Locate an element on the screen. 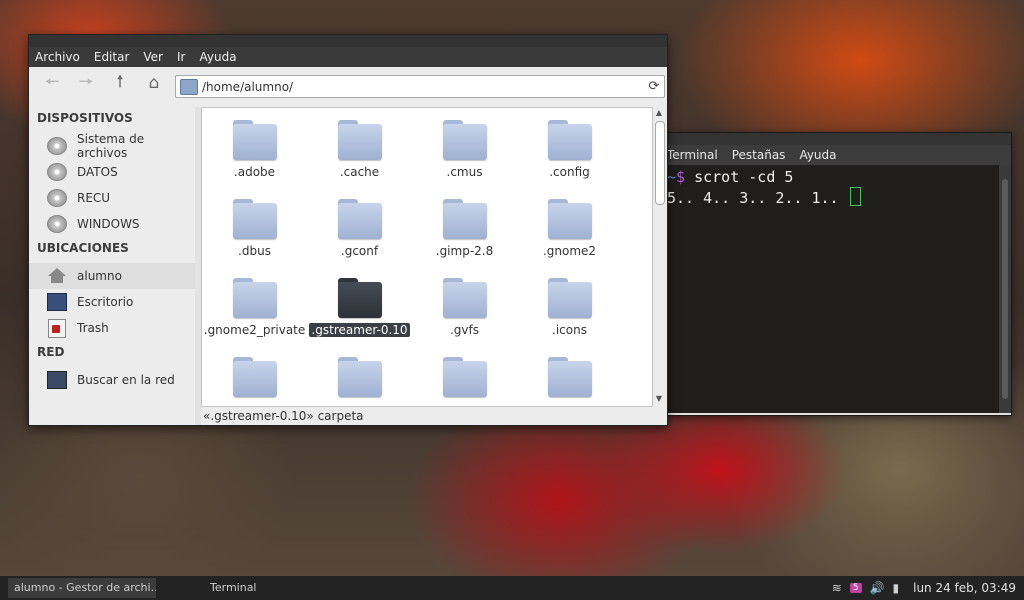  sidebar-item-label: alumno is located at coordinates (99, 276).